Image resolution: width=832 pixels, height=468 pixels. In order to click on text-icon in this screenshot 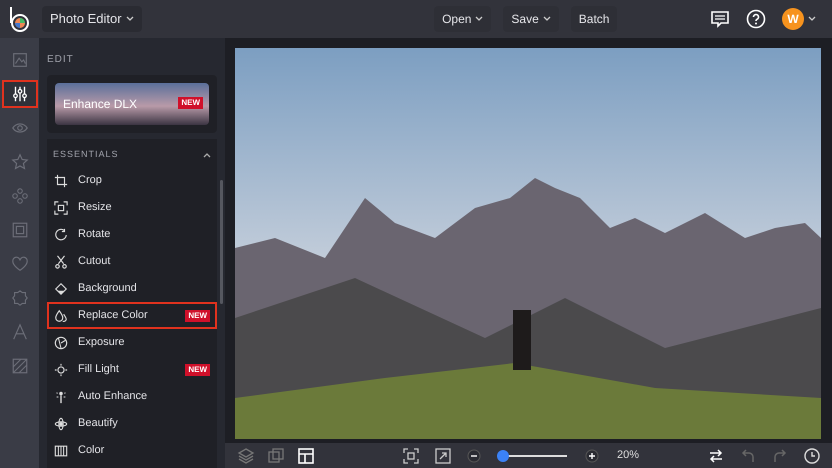, I will do `click(19, 332)`.